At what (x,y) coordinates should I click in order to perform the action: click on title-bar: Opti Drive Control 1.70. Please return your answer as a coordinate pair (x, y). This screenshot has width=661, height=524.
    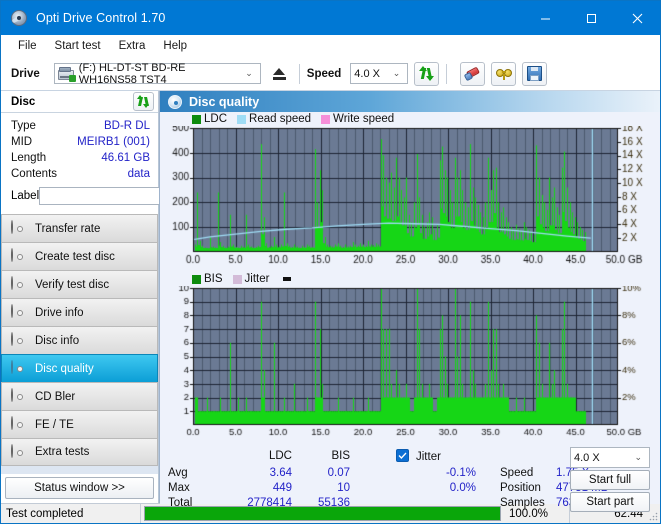
    Looking at the image, I should click on (330, 18).